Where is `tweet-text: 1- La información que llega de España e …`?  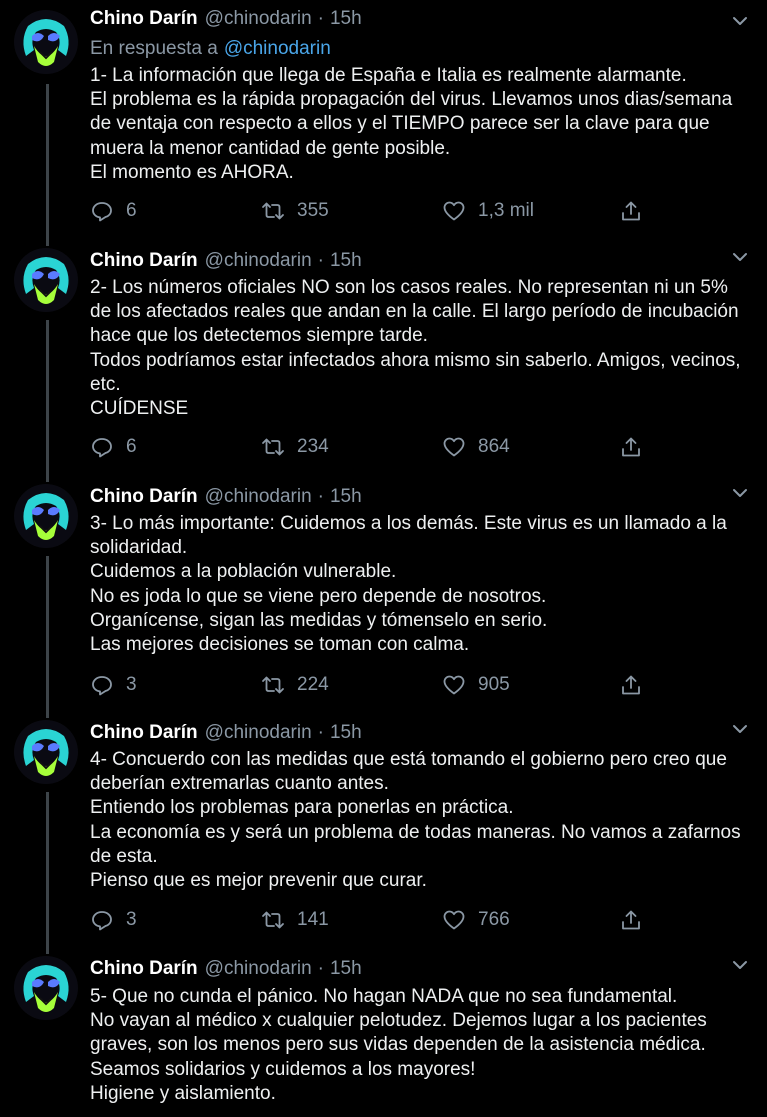
tweet-text: 1- La información que llega de España e … is located at coordinates (411, 124).